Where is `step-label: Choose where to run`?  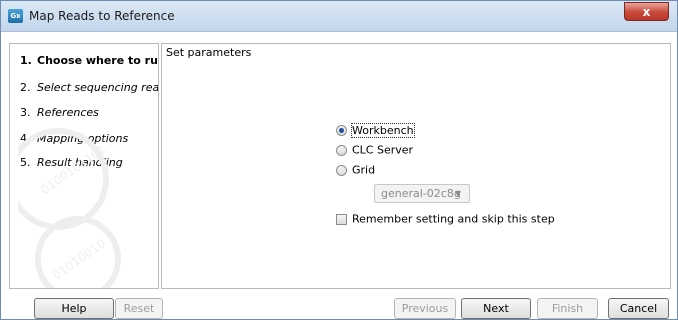 step-label: Choose where to run is located at coordinates (98, 60).